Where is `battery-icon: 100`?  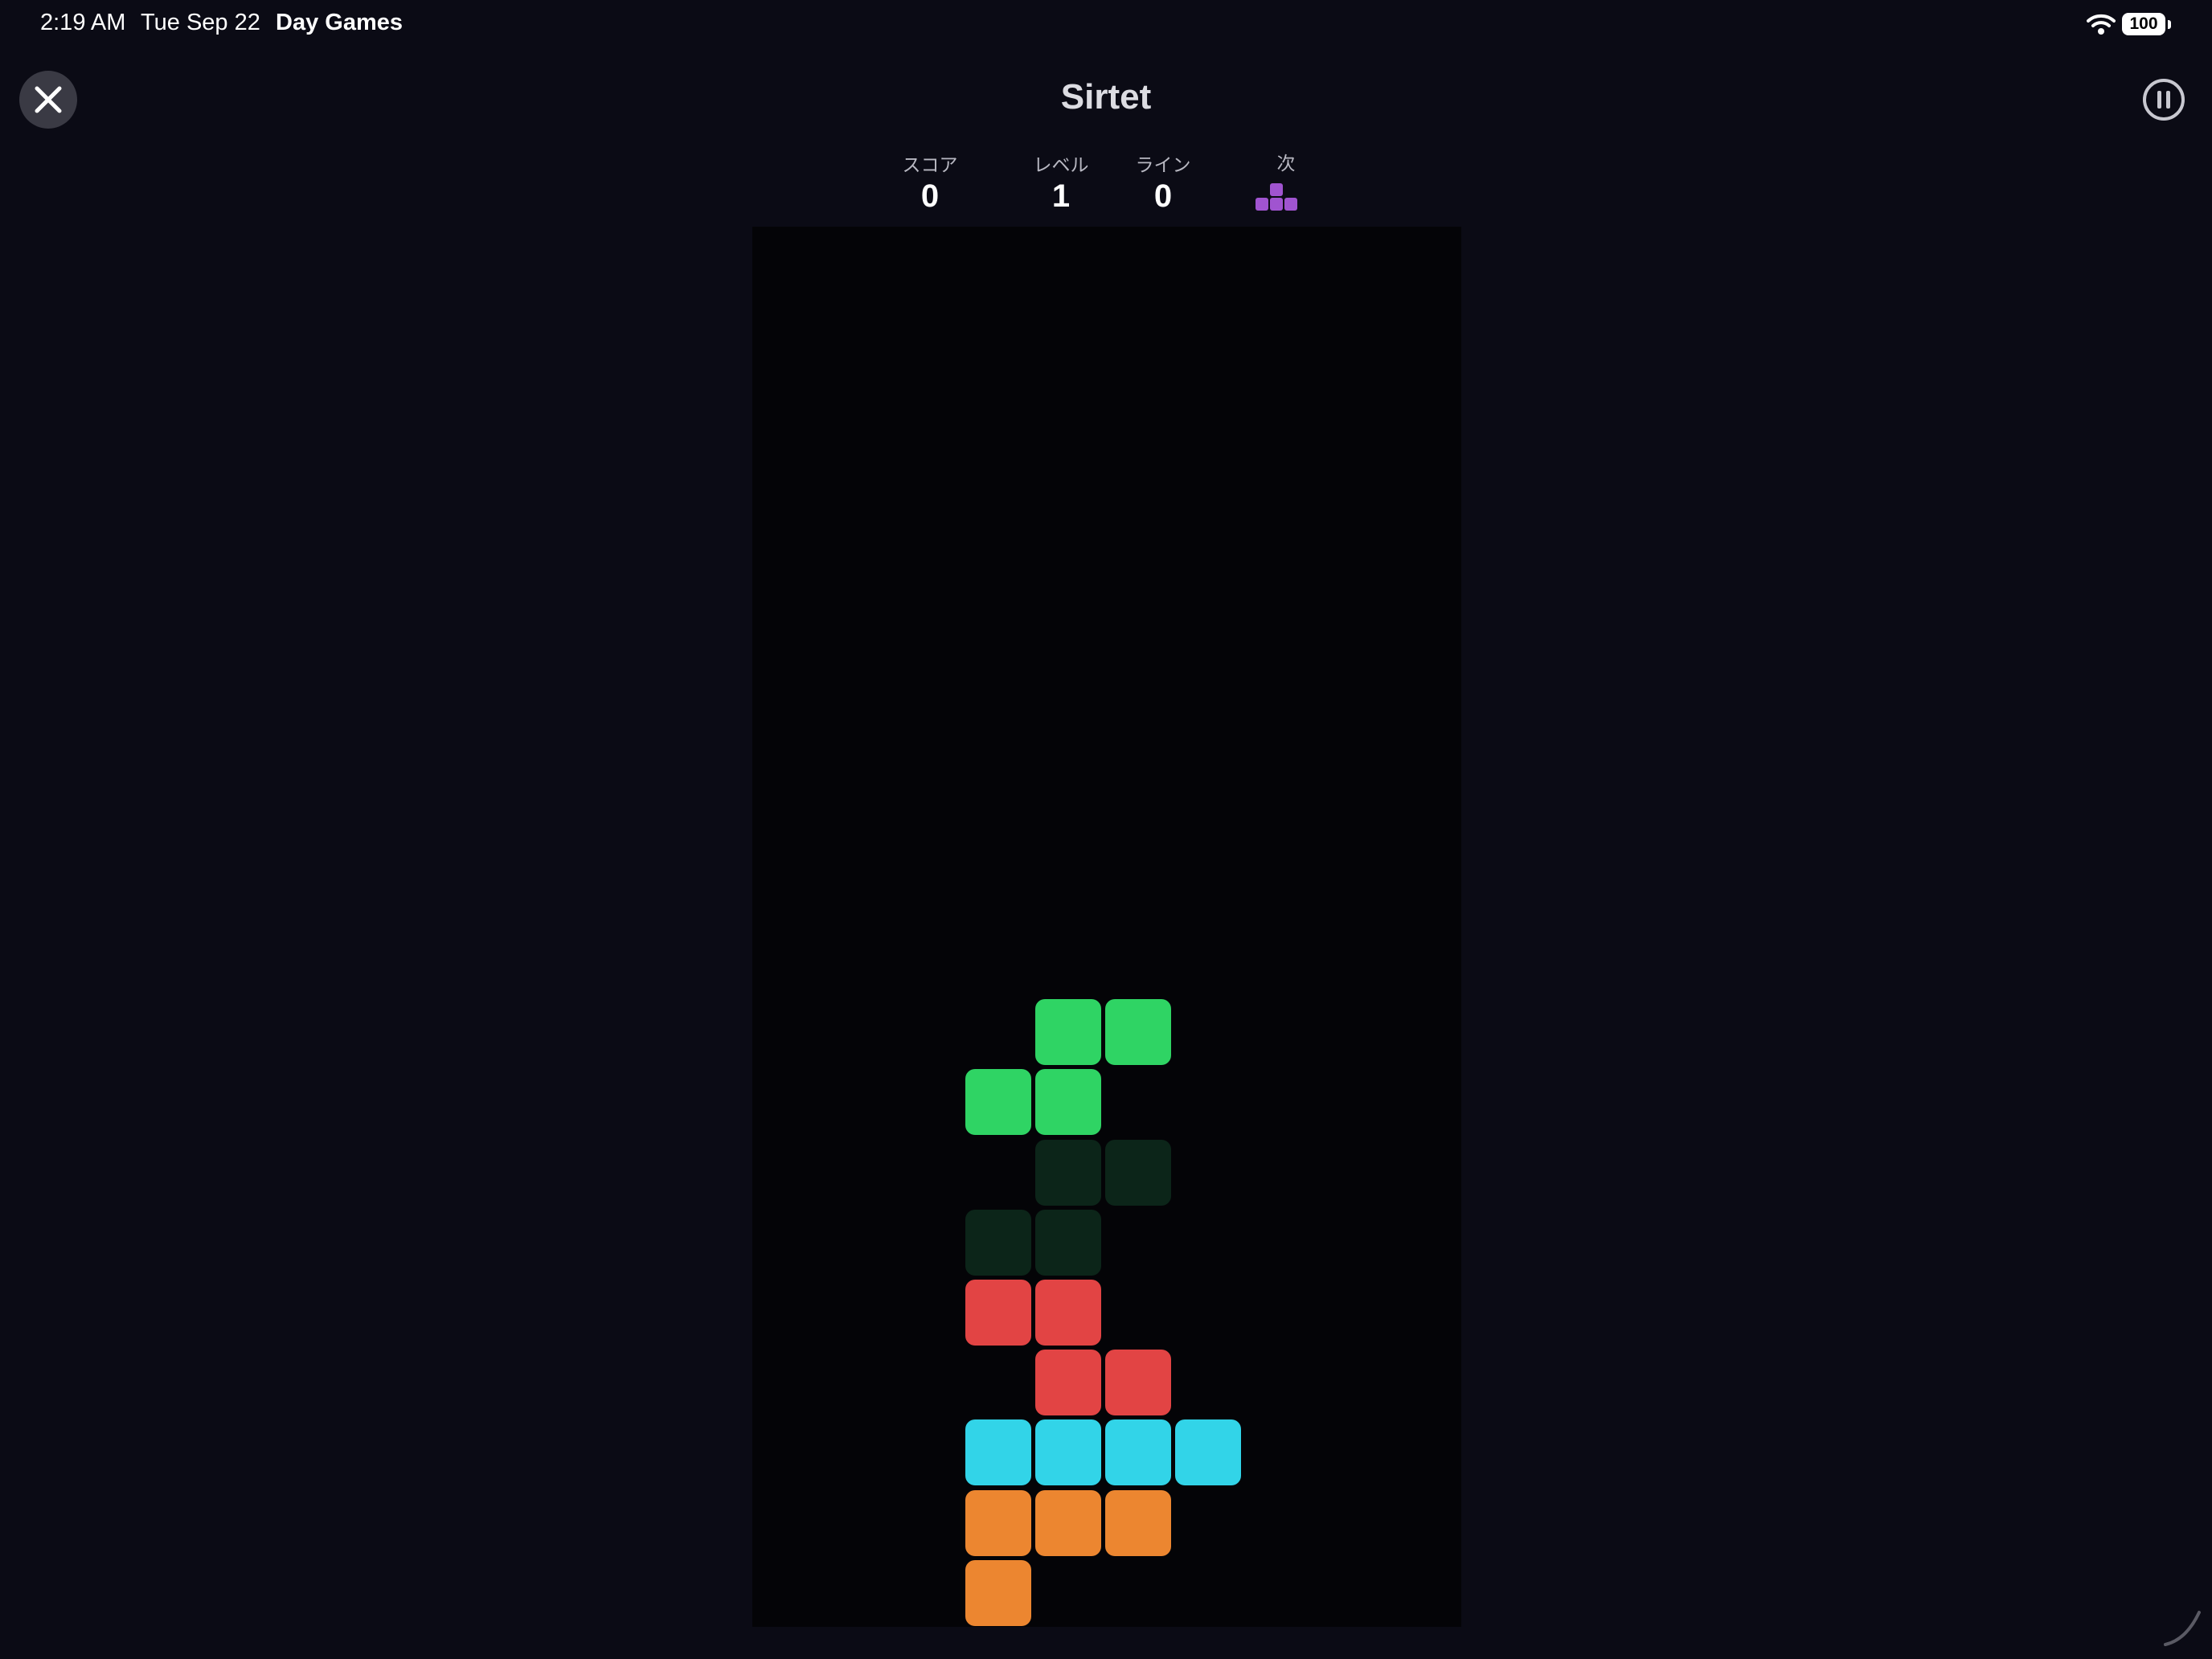
battery-icon: 100 is located at coordinates (2147, 25).